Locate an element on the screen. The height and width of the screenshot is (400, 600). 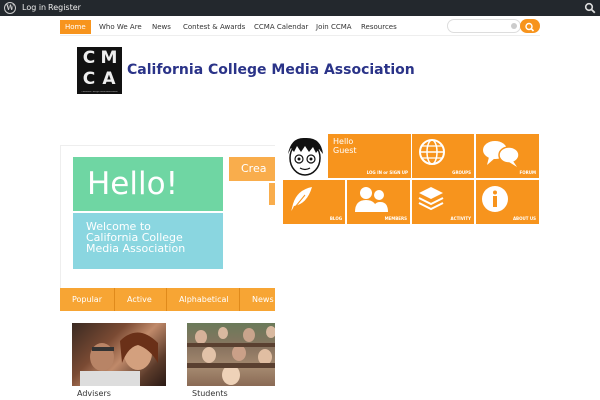
greeting-line: Guest is located at coordinates (345, 150).